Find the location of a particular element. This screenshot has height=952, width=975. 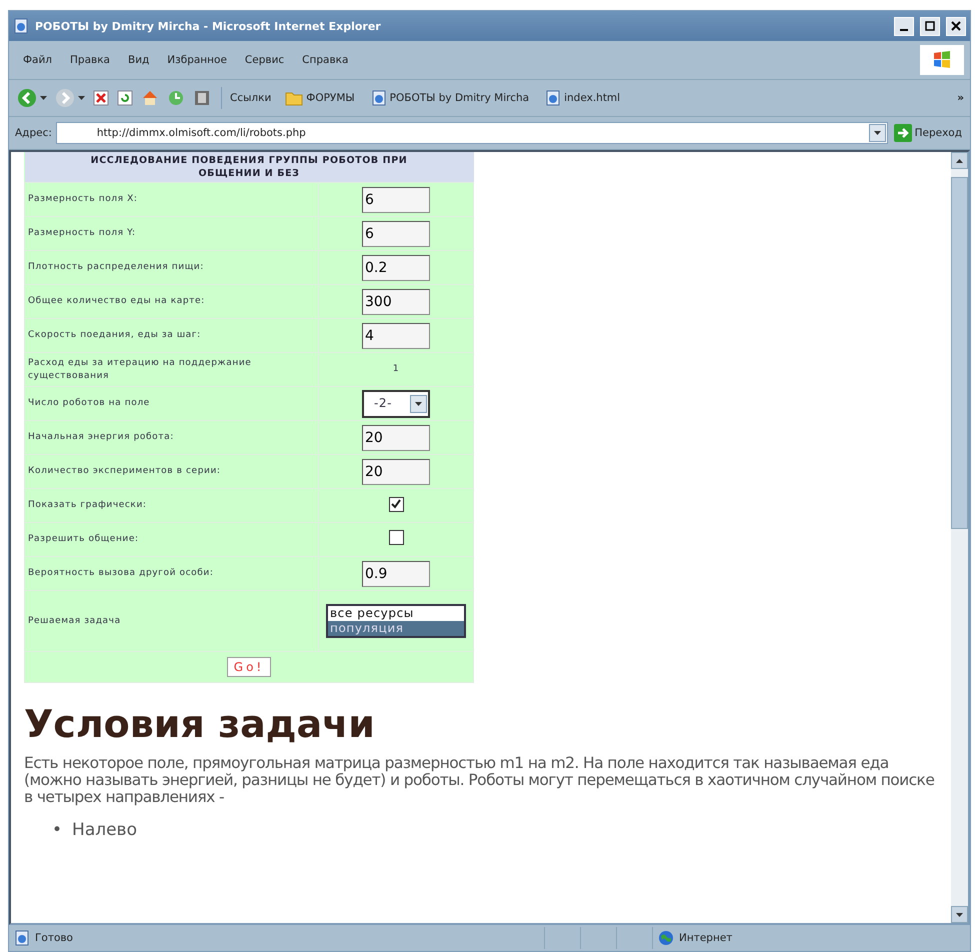

link: РОБОТЫ by Dmitry Mircha is located at coordinates (450, 98).